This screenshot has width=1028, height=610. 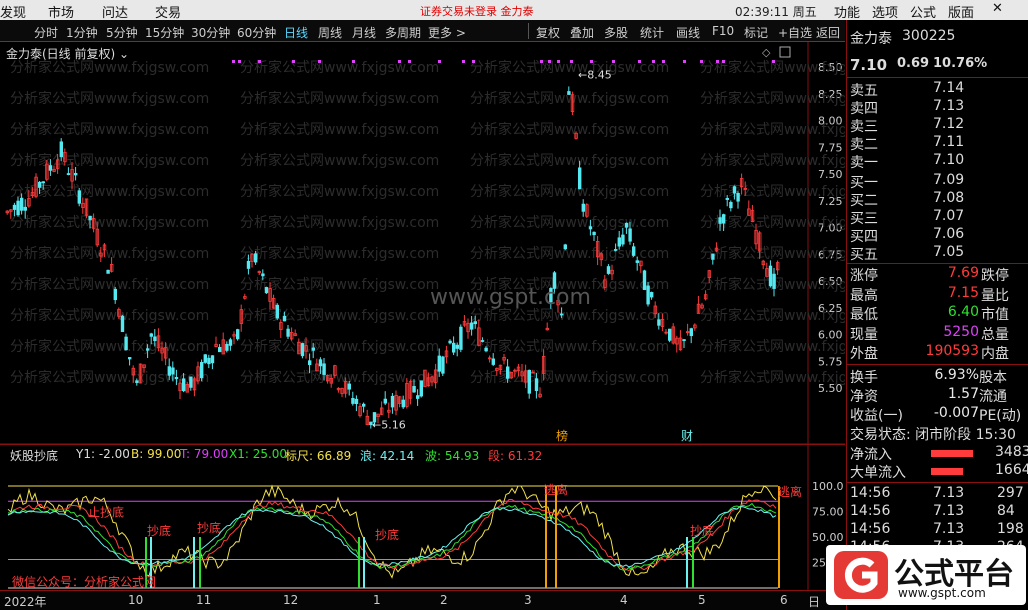 What do you see at coordinates (82, 32) in the screenshot?
I see `tab-1min: 1分钟` at bounding box center [82, 32].